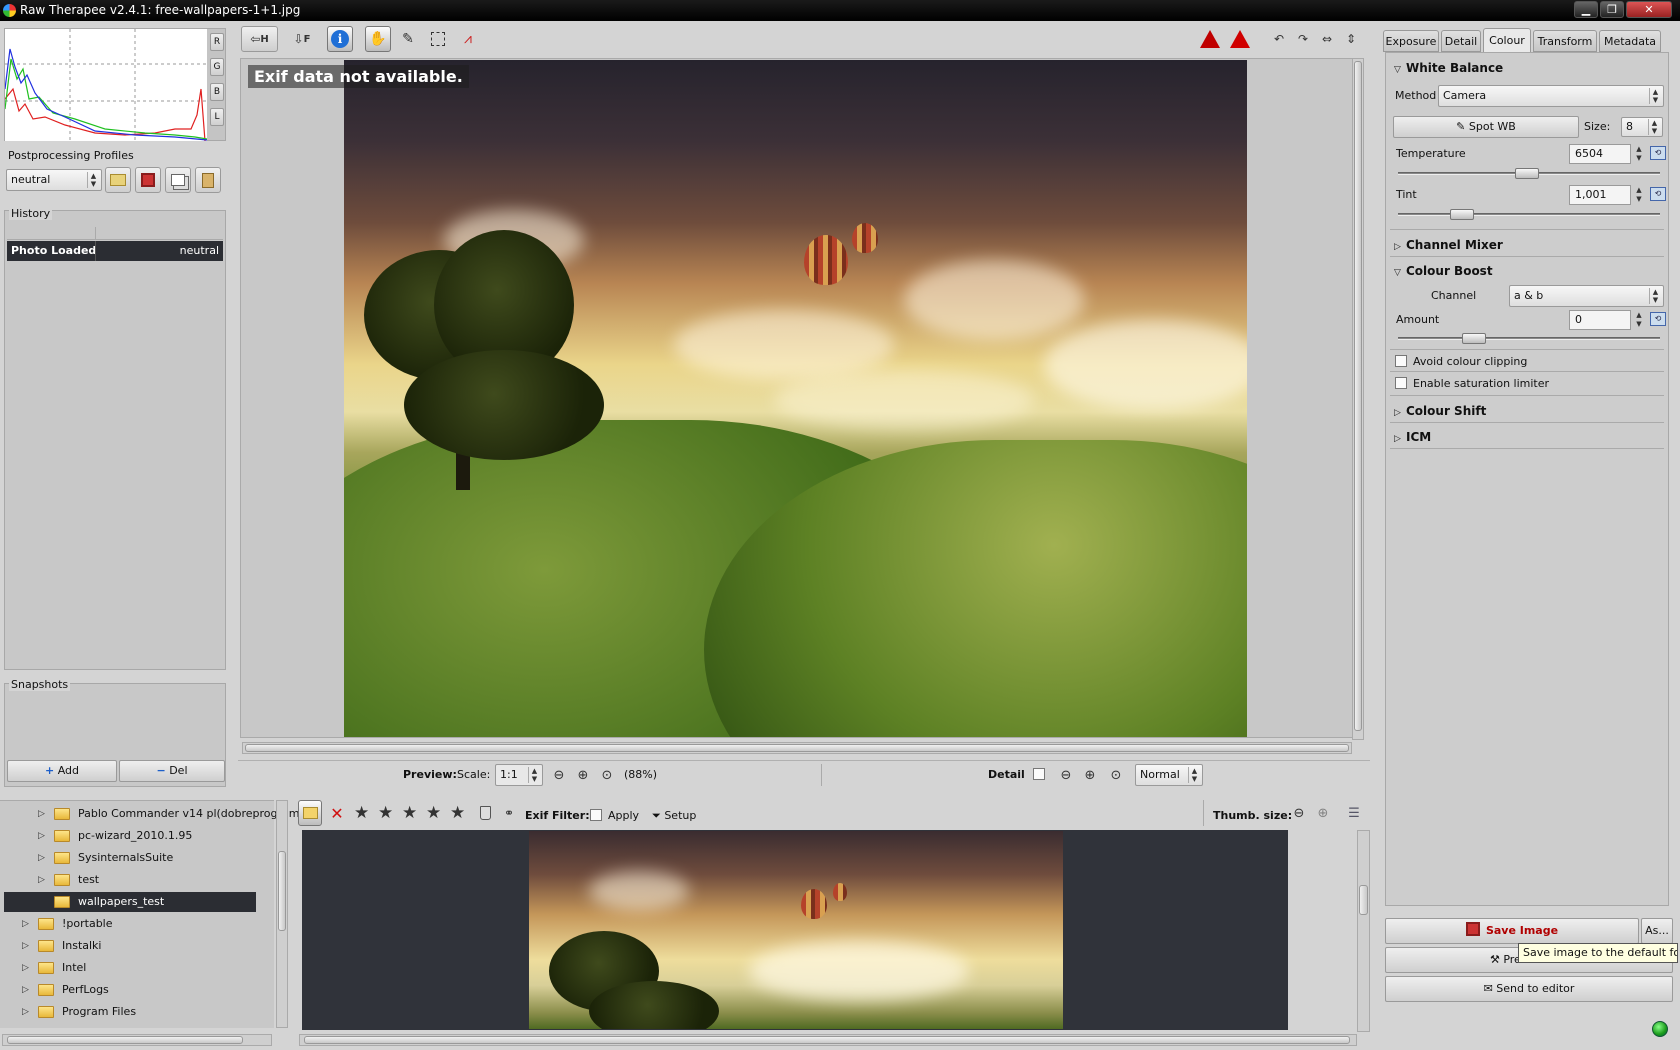 The width and height of the screenshot is (1680, 1050). Describe the element at coordinates (1612, 9) in the screenshot. I see `restore-button: ❐` at that location.